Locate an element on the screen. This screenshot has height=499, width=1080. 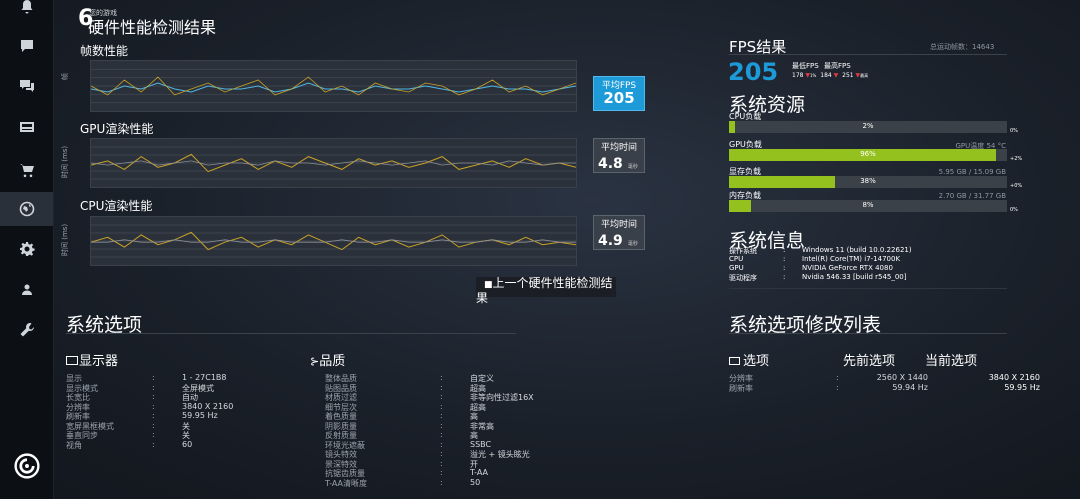
sysinfo-key: GPU is located at coordinates (736, 268).